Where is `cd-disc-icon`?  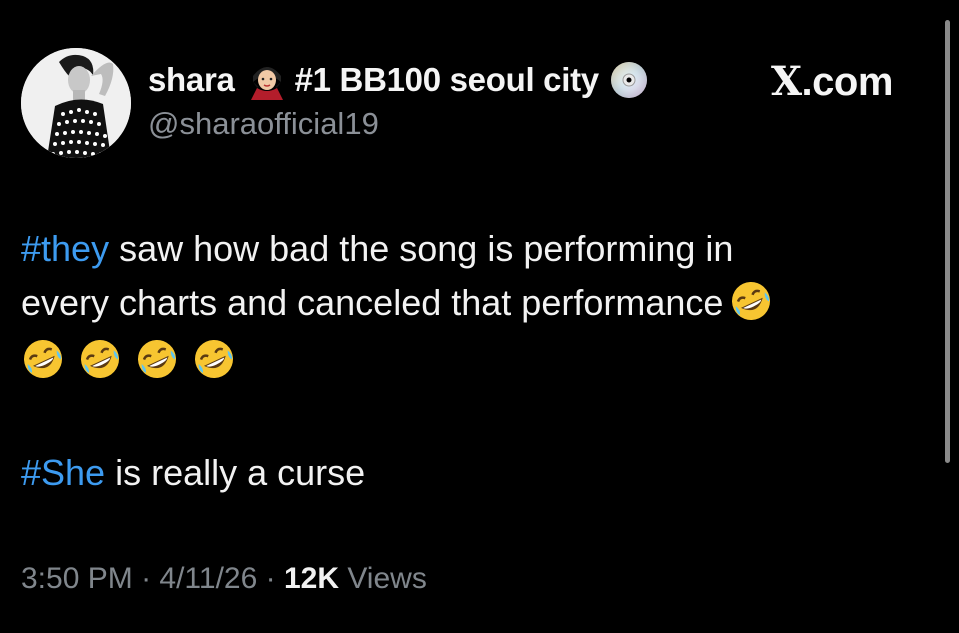
cd-disc-icon is located at coordinates (629, 80).